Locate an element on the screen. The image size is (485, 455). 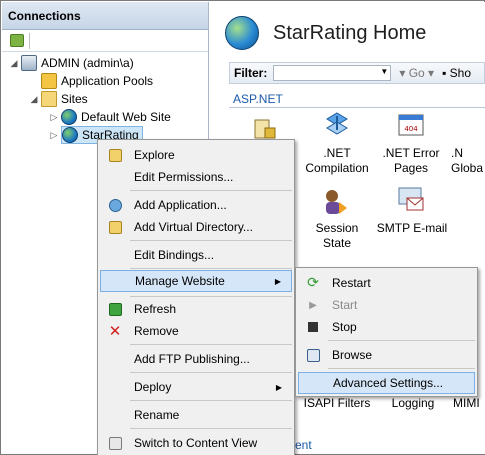
feature-label: .NET Compilation is located at coordinates (337, 161).